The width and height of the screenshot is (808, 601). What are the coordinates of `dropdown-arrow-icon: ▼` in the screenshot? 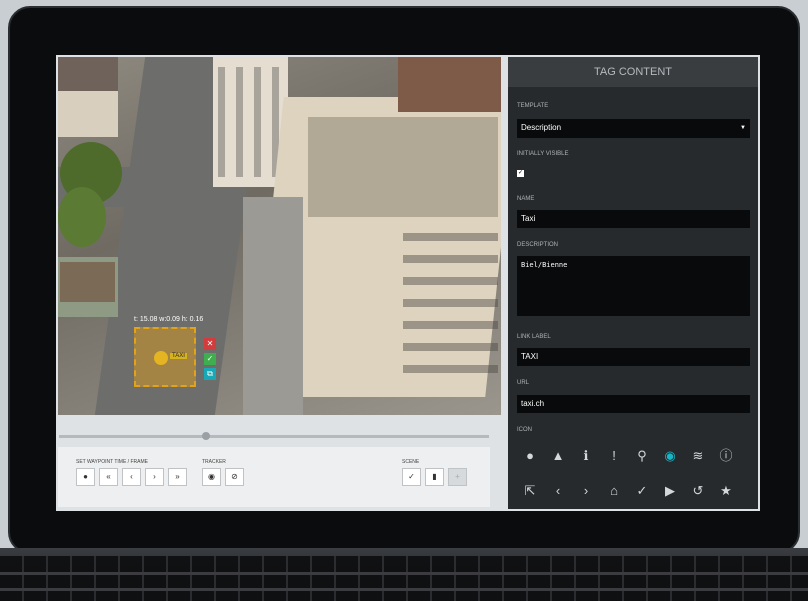 It's located at (743, 128).